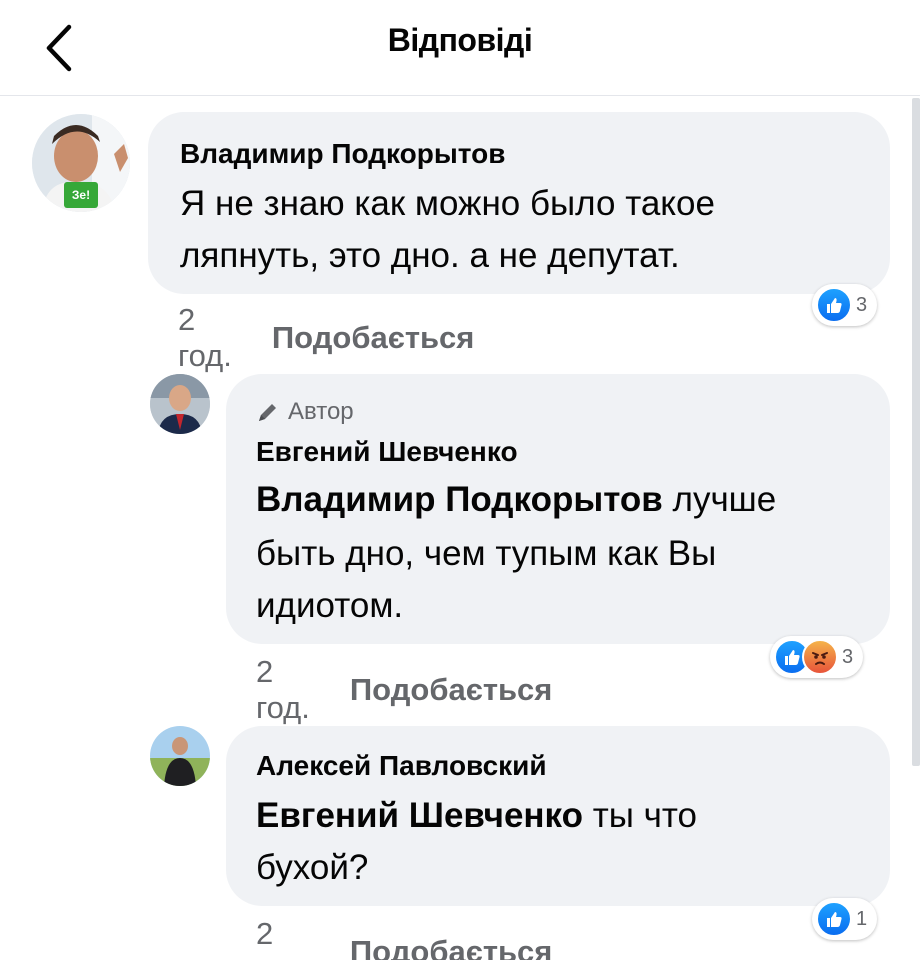 Image resolution: width=920 pixels, height=960 pixels. I want to click on comment-text: ты что, so click(639, 815).